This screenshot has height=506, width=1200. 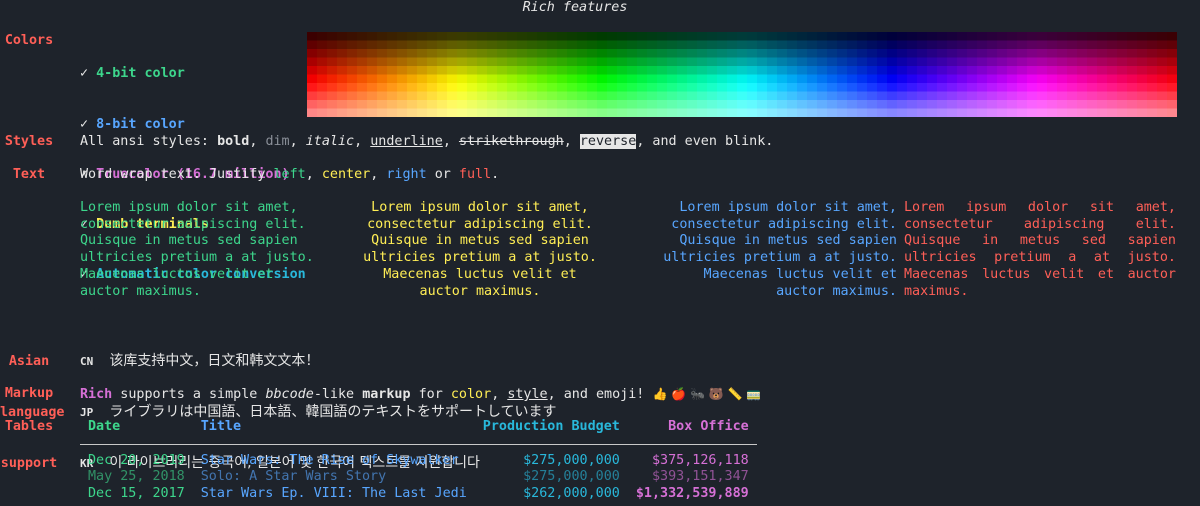 I want to click on cell-title: Star Wars: The Rise of Skywalker, so click(x=329, y=460).